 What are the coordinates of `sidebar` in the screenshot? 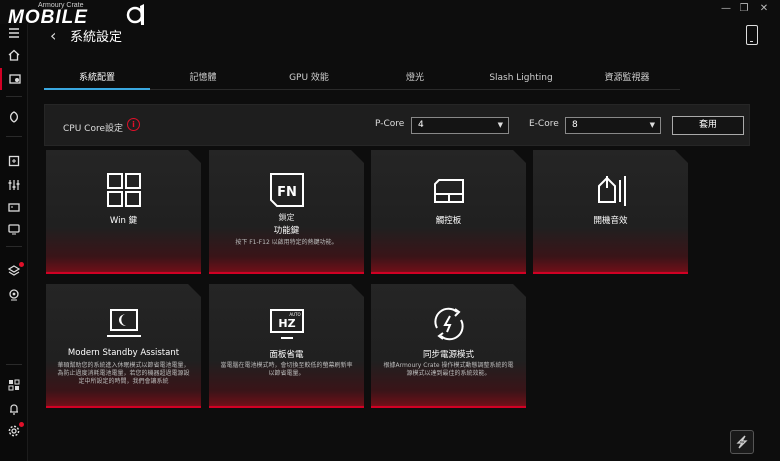 It's located at (14, 242).